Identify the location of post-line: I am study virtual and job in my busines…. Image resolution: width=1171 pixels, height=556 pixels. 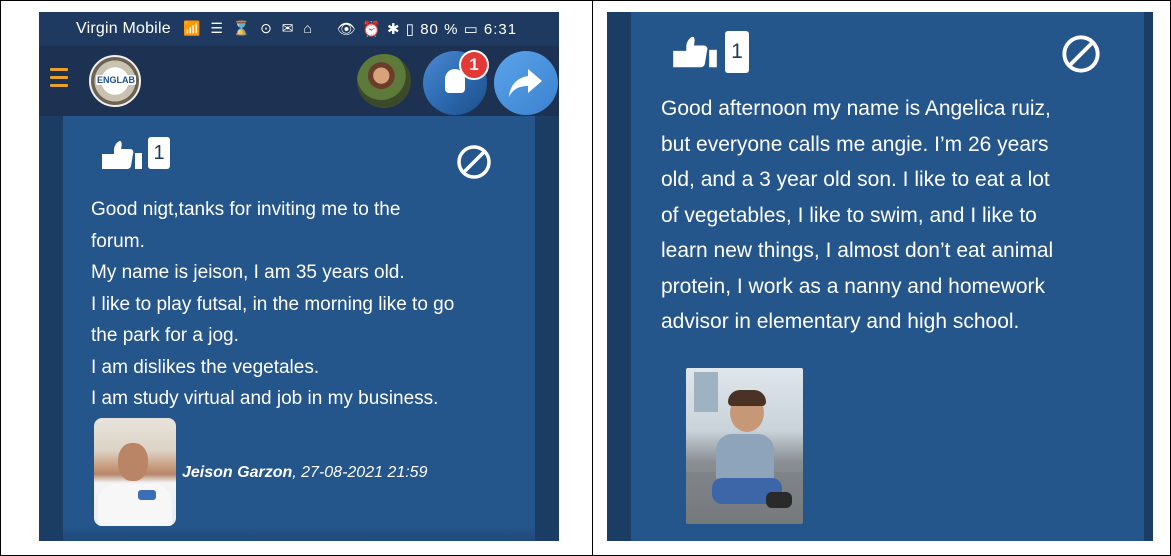
(265, 398).